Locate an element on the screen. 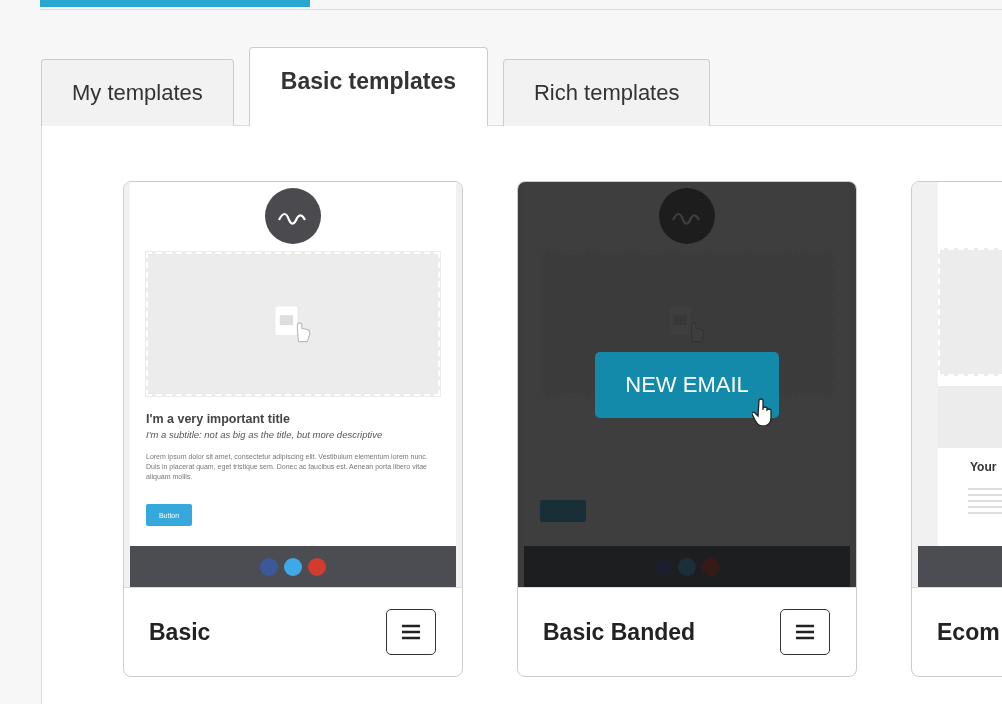 The height and width of the screenshot is (704, 1002). email-title: Your is located at coordinates (983, 467).